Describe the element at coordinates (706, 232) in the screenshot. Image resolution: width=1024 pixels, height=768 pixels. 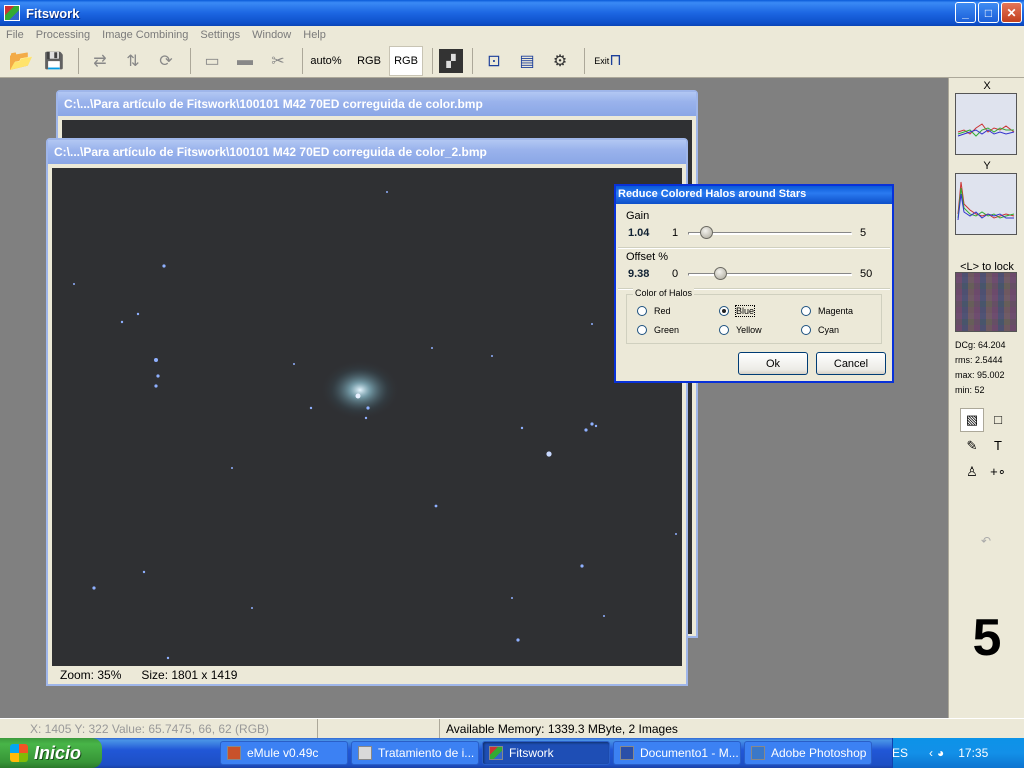
I see `gain-slider-thumb` at that location.